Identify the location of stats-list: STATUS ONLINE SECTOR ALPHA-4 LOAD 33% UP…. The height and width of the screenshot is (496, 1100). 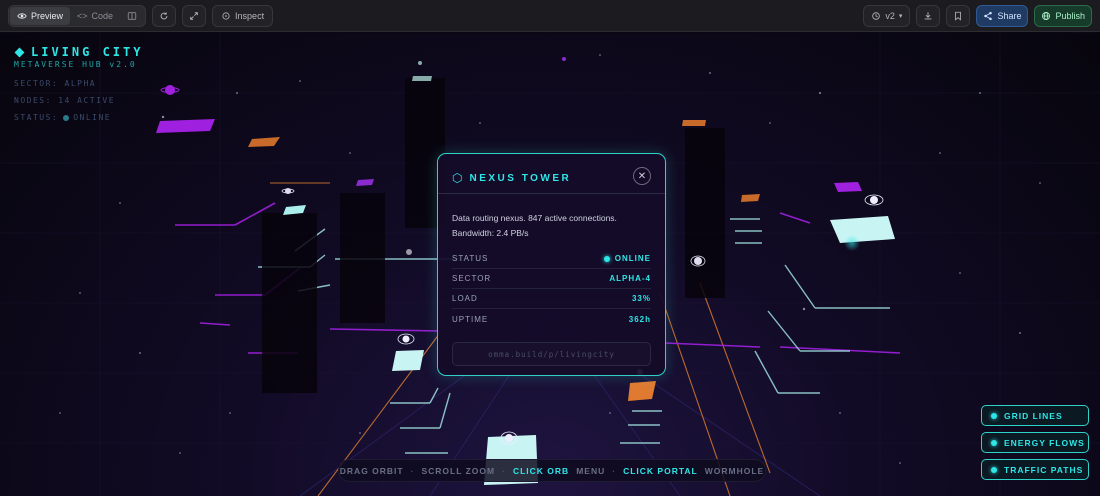
(551, 289).